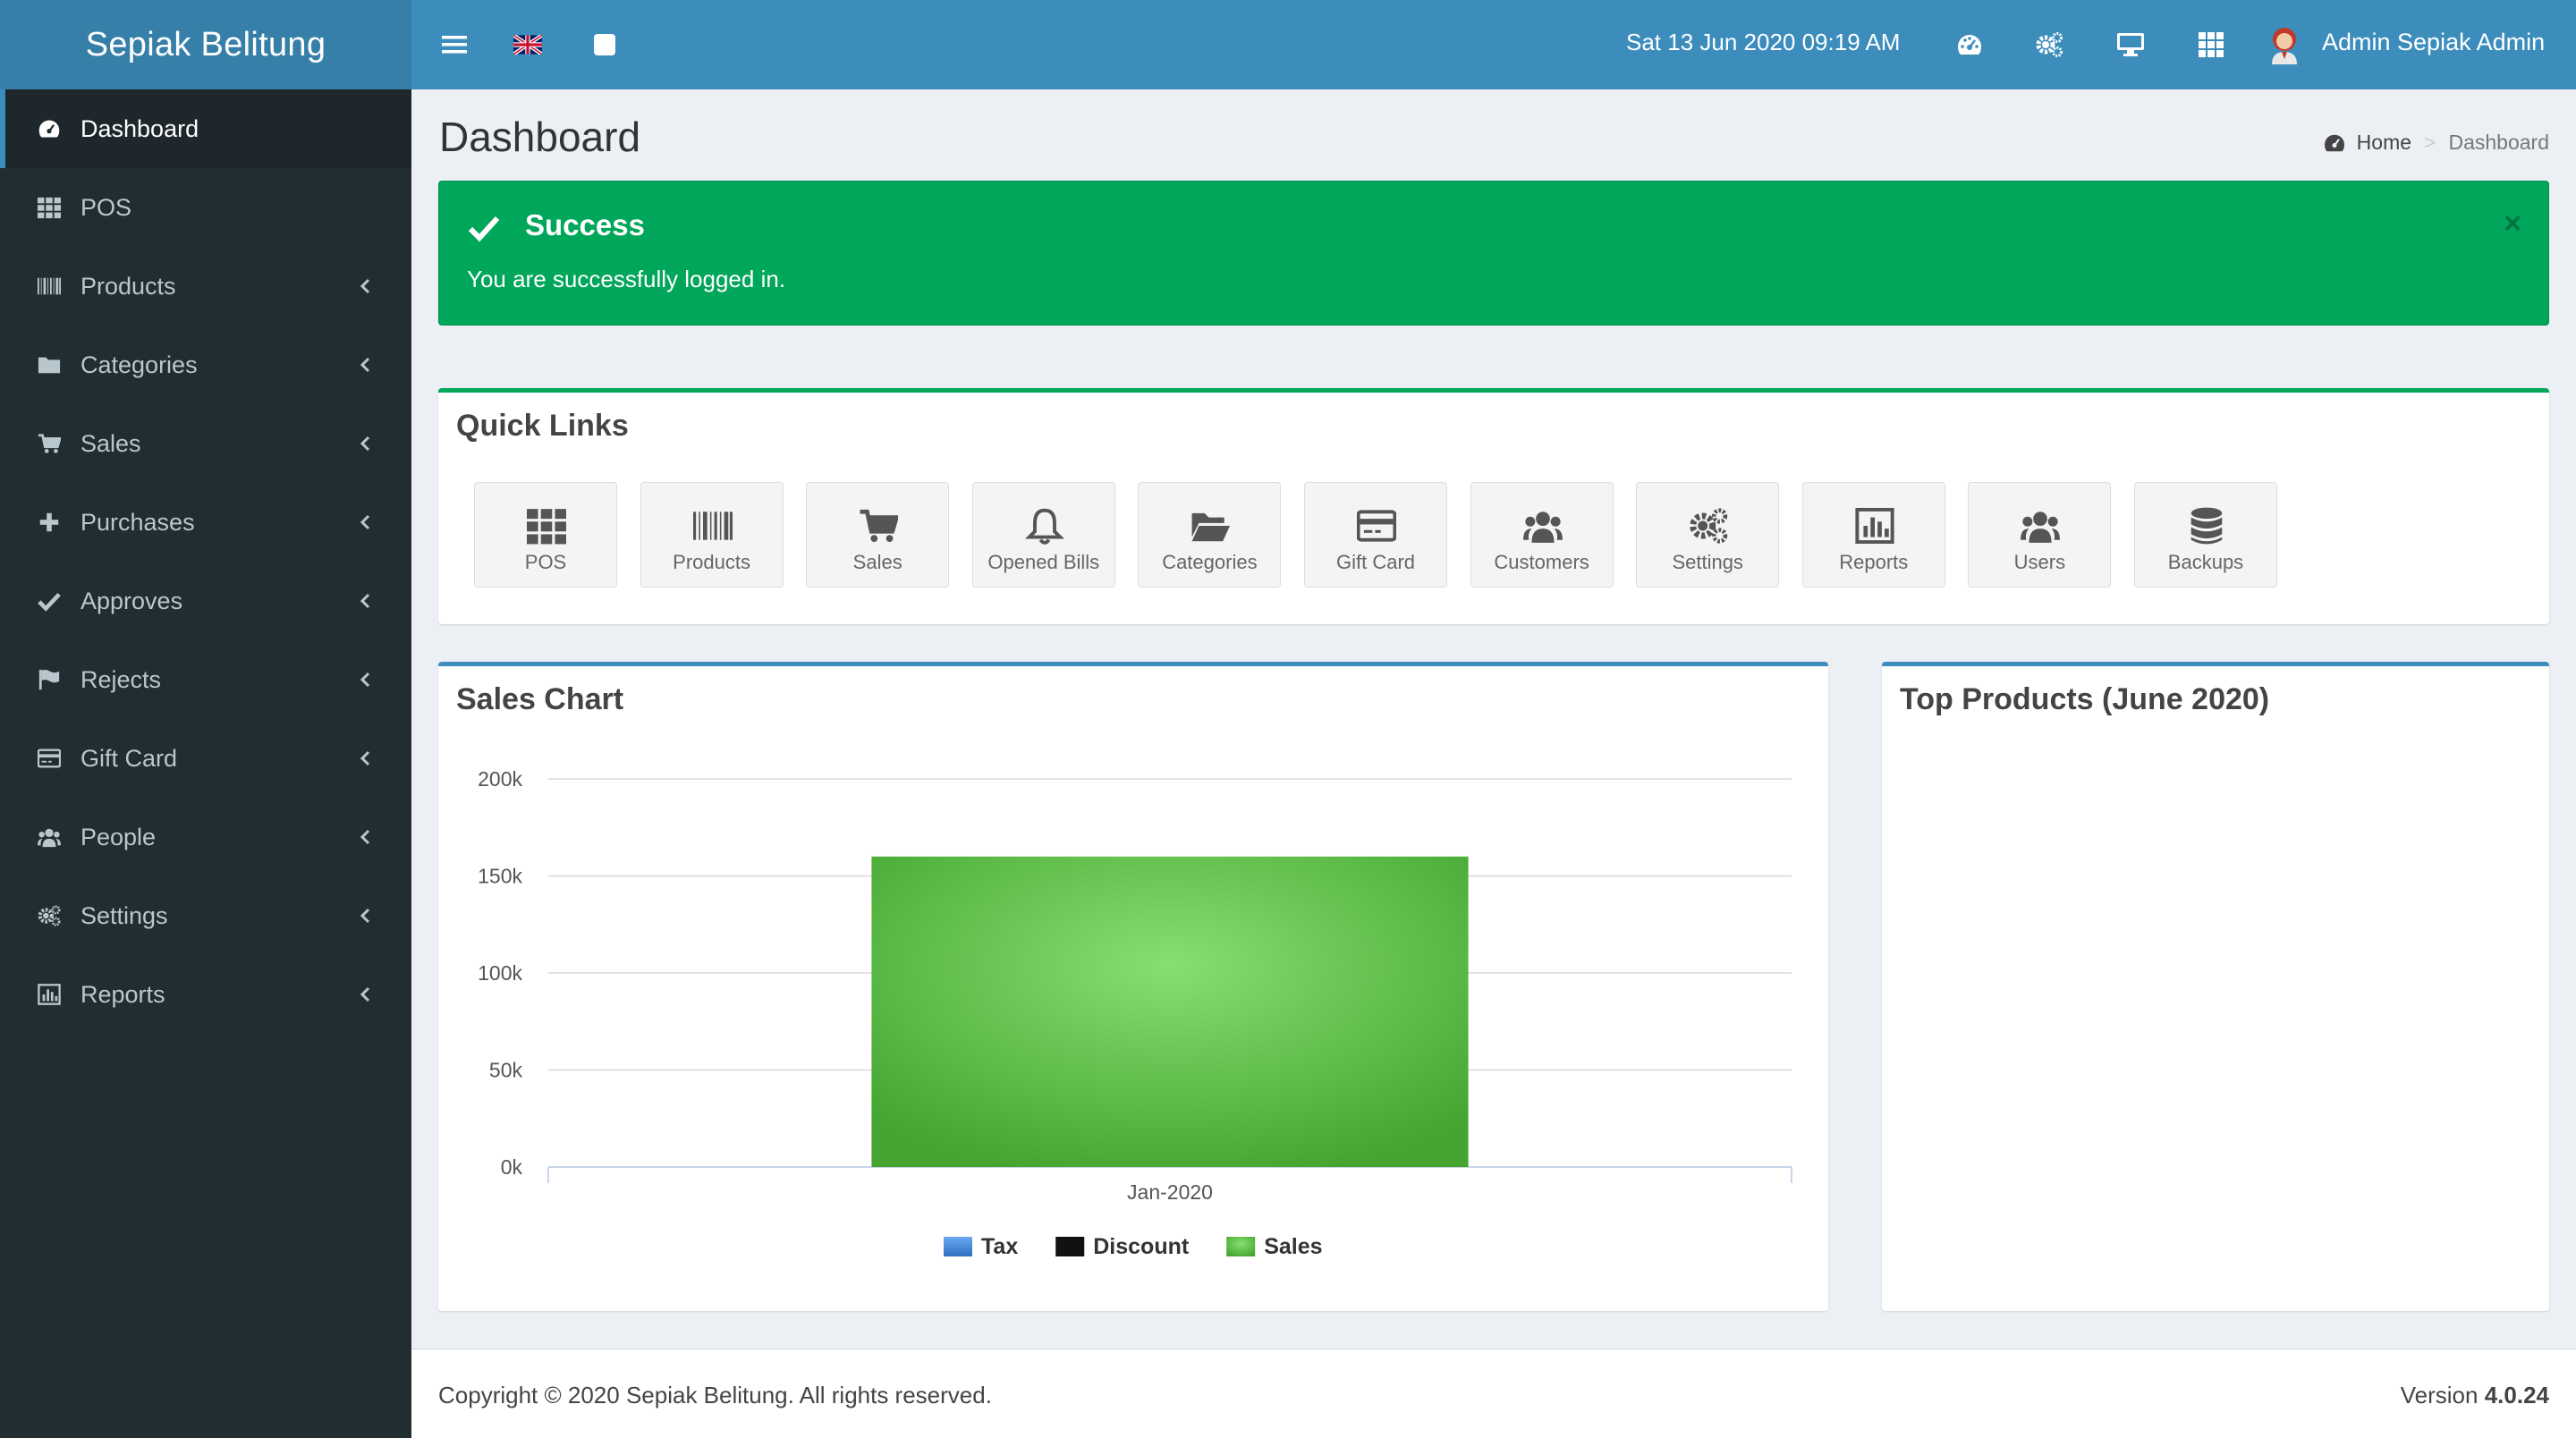 Image resolution: width=2576 pixels, height=1438 pixels. What do you see at coordinates (605, 45) in the screenshot?
I see `square-icon` at bounding box center [605, 45].